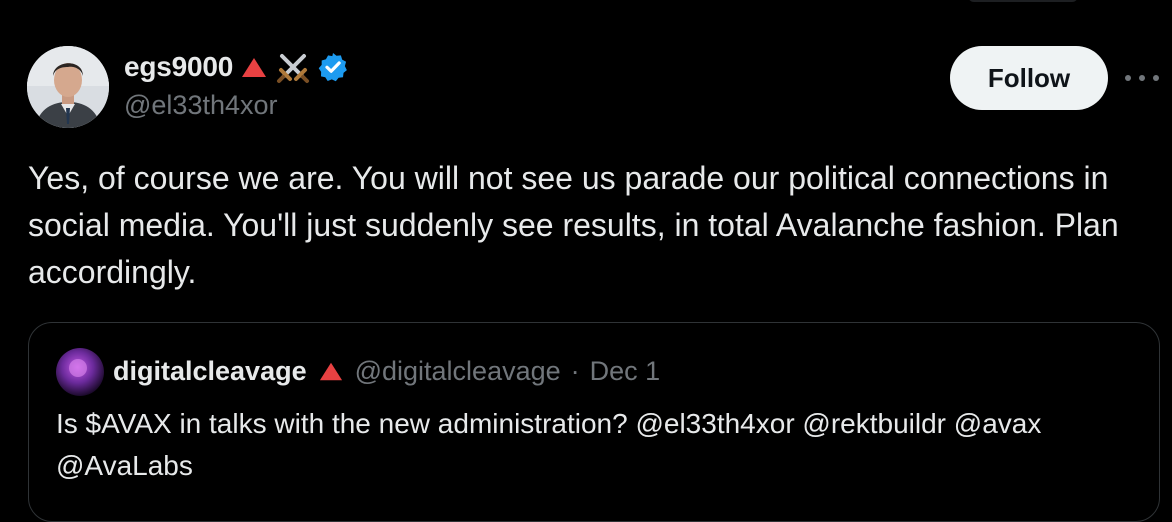 The image size is (1172, 522). Describe the element at coordinates (1029, 78) in the screenshot. I see `follow-button: Follow` at that location.